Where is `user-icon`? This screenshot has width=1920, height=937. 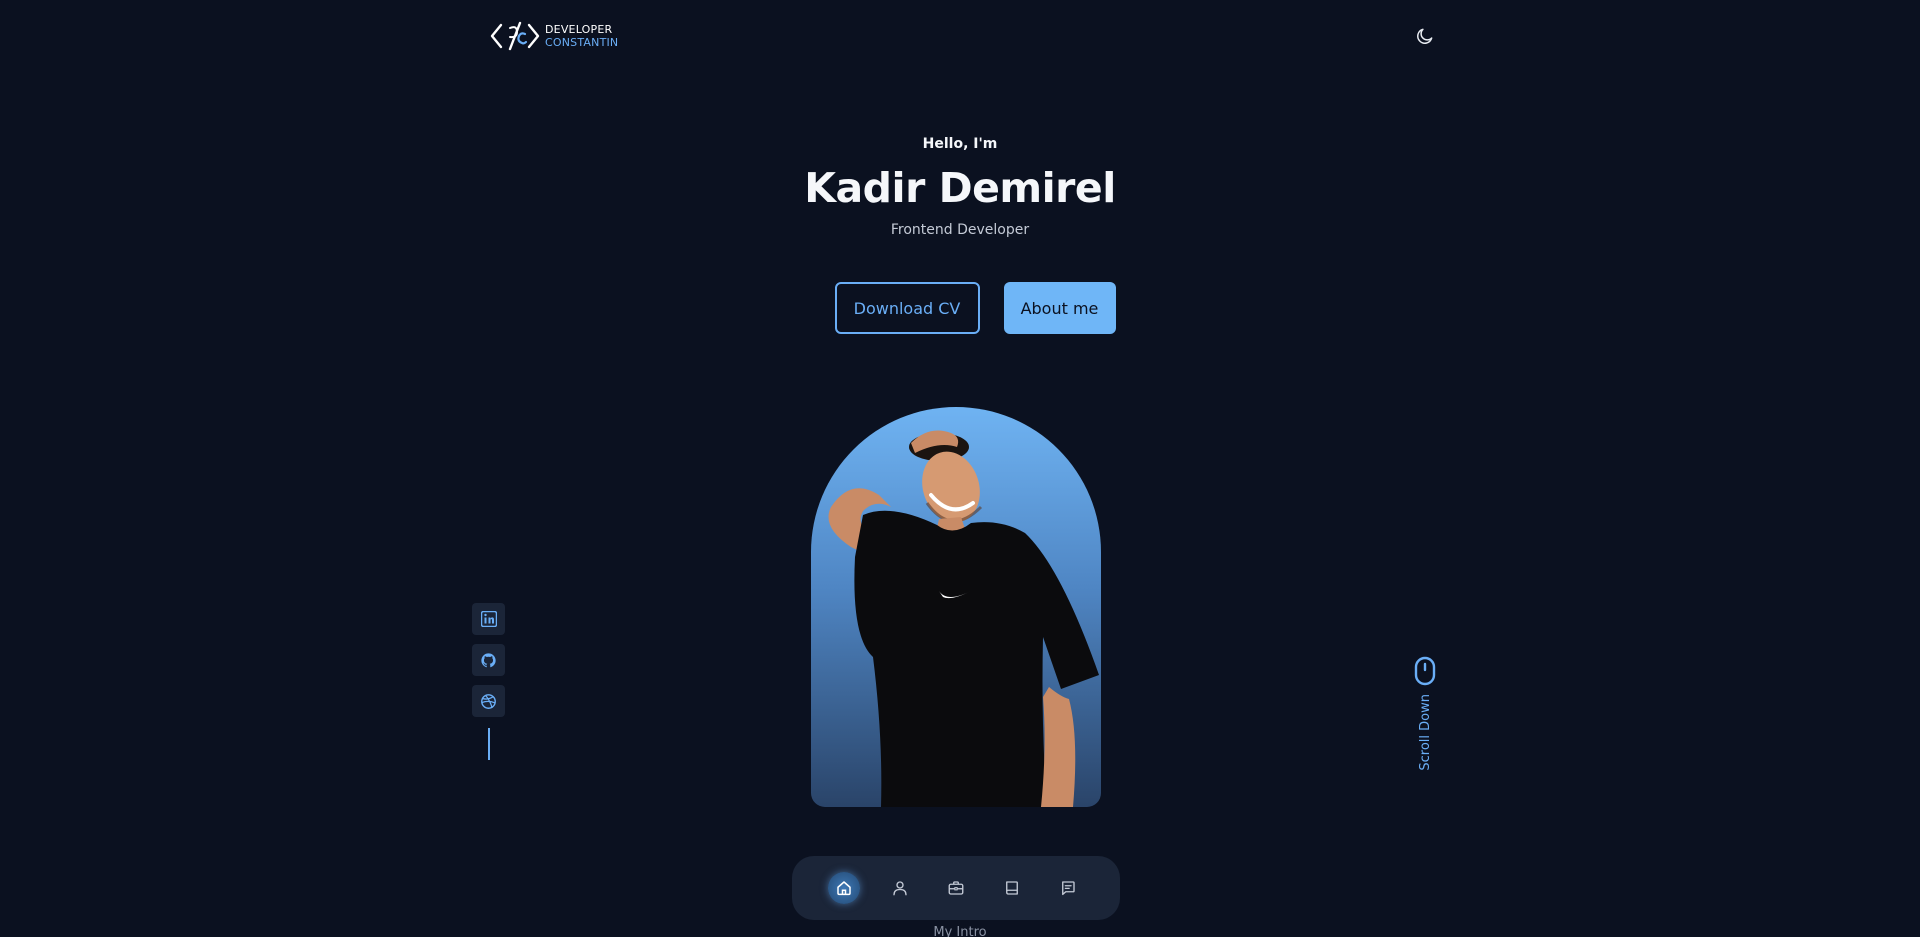
user-icon is located at coordinates (900, 888).